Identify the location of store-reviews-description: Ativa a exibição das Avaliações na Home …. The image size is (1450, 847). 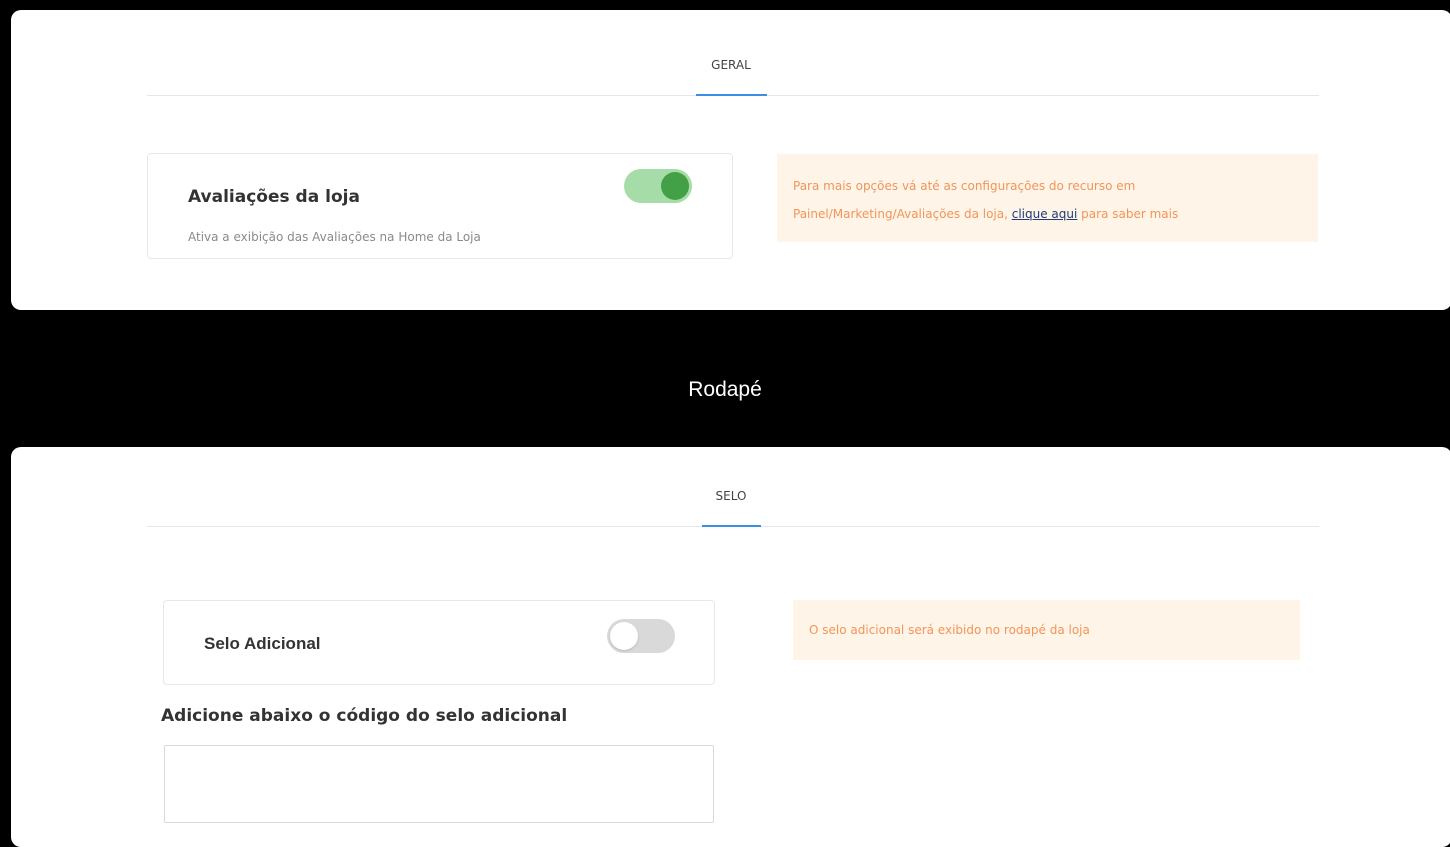
(334, 237).